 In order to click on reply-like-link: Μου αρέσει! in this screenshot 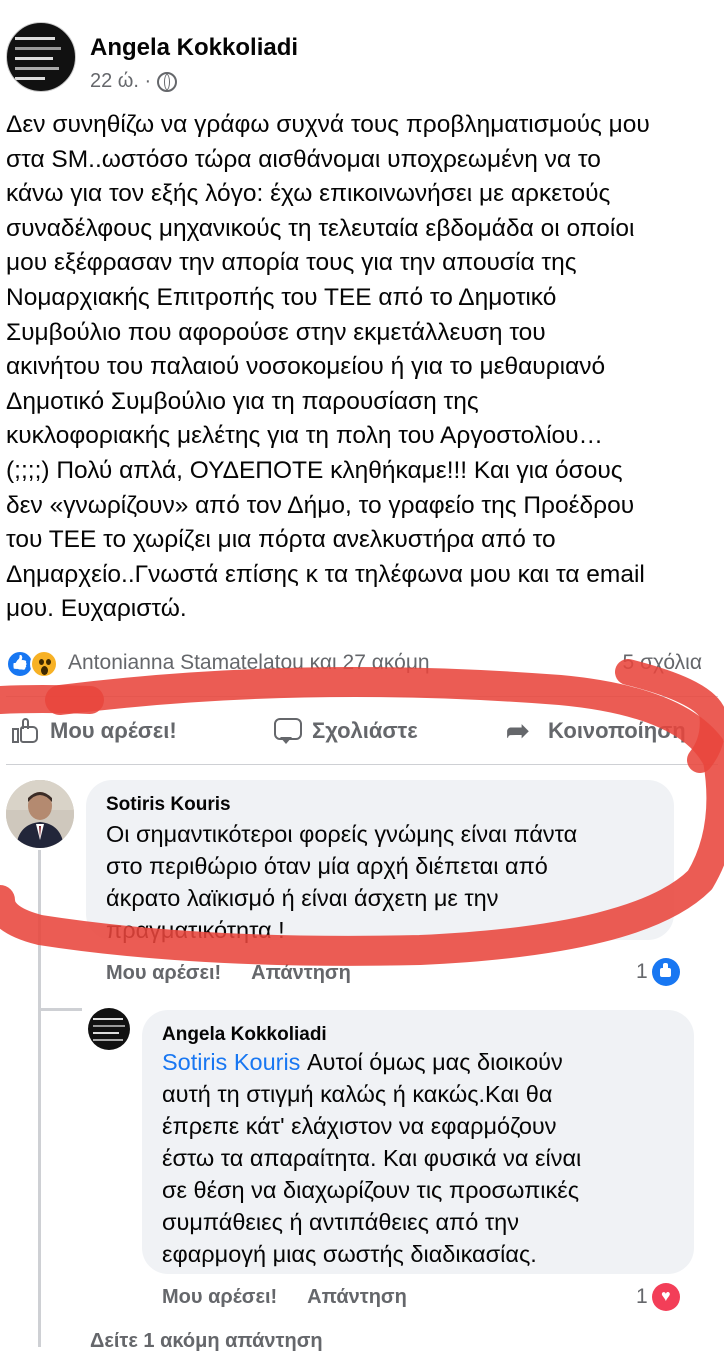, I will do `click(219, 1297)`.